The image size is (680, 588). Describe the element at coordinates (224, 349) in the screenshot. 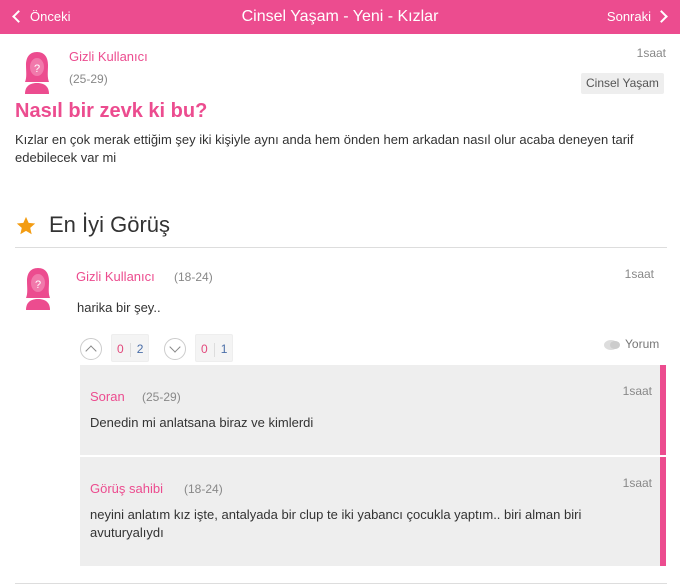

I see `downvote-pos-count: 1` at that location.